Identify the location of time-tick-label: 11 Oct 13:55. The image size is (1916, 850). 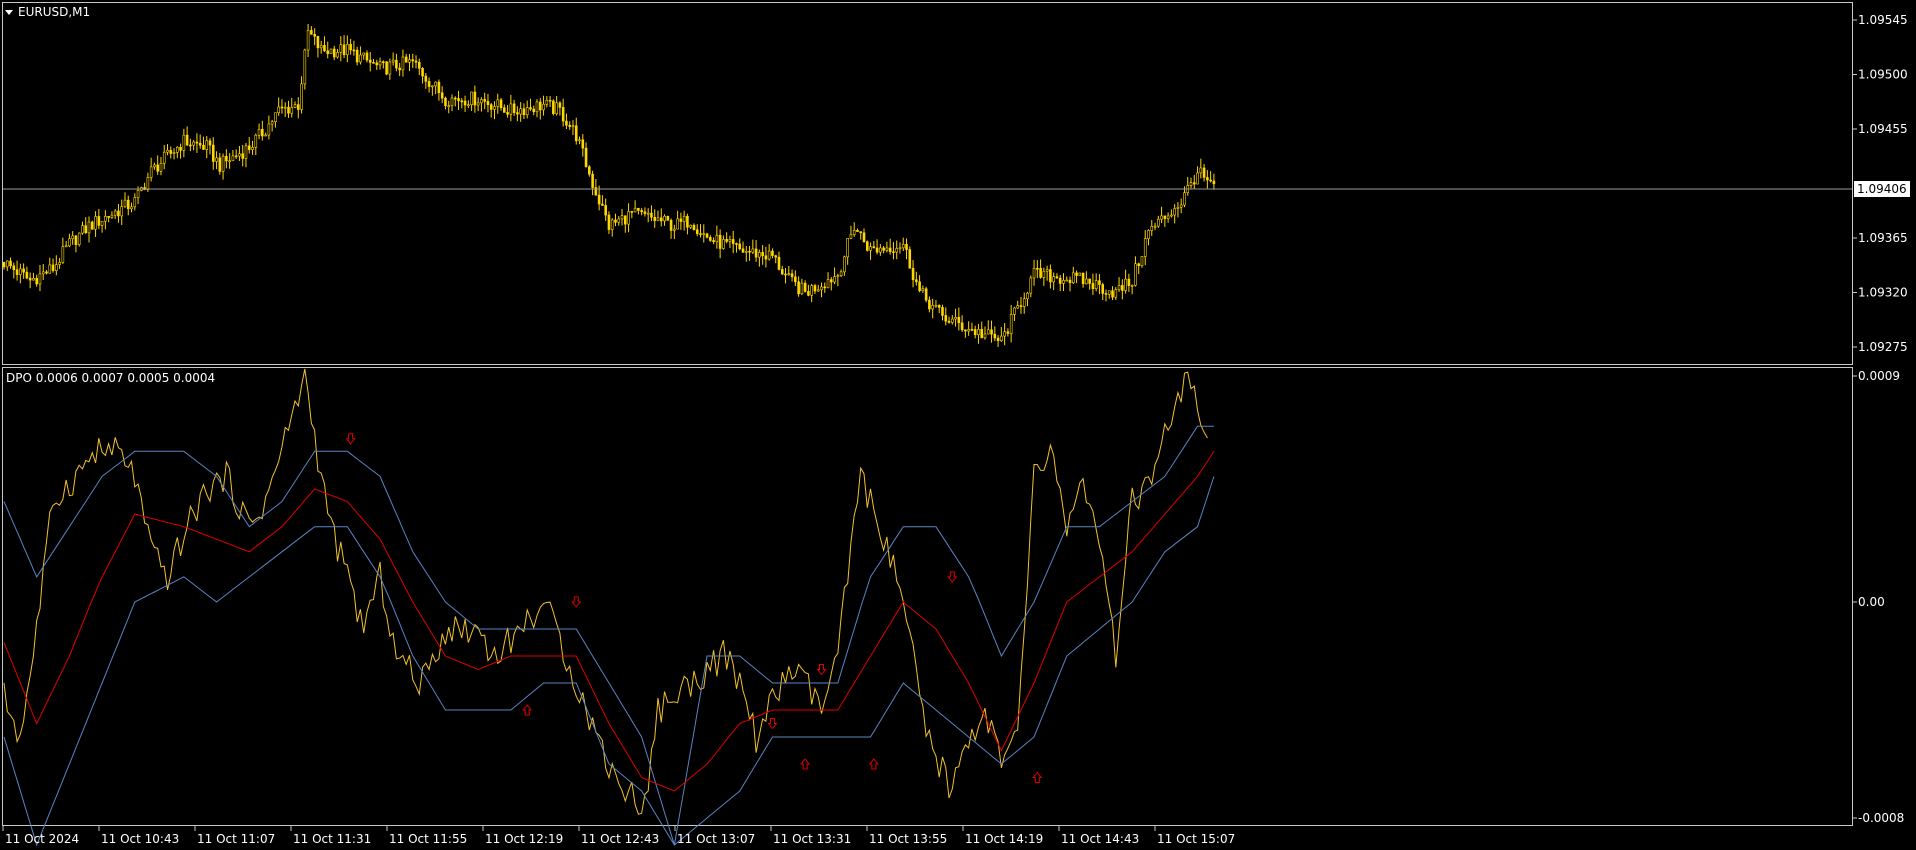
(908, 839).